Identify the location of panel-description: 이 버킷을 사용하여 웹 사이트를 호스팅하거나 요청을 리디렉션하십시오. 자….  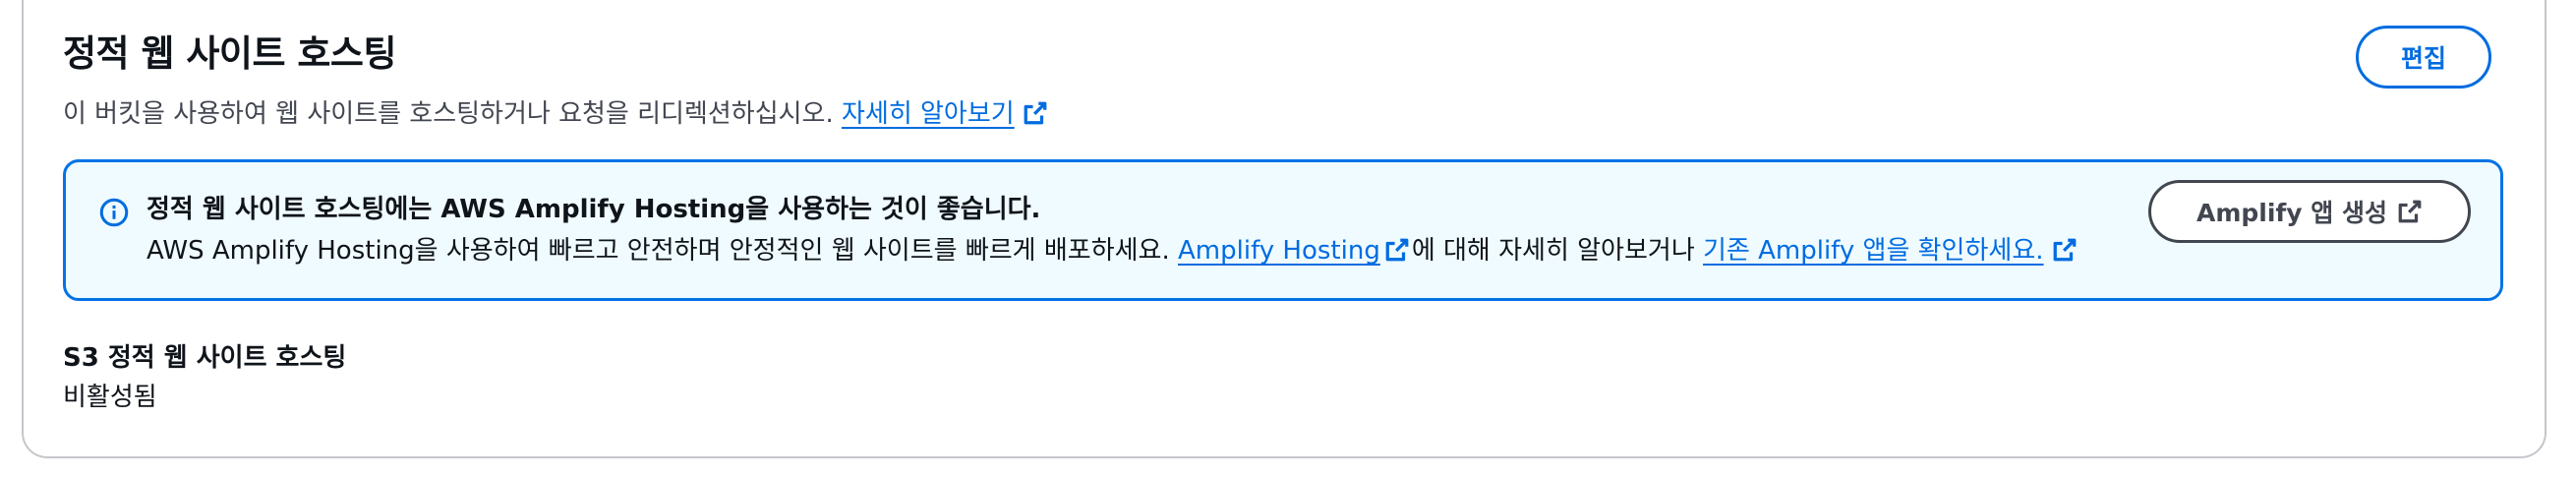
(555, 116).